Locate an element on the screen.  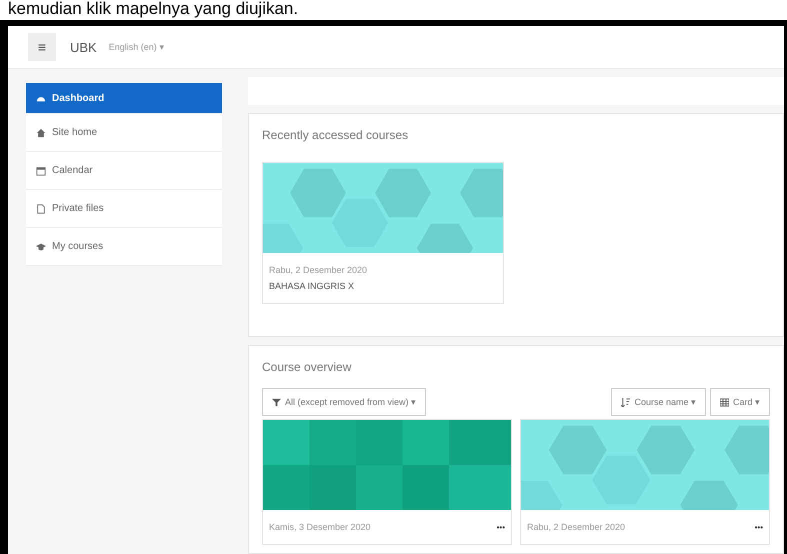
menu-button: ≡ is located at coordinates (42, 47).